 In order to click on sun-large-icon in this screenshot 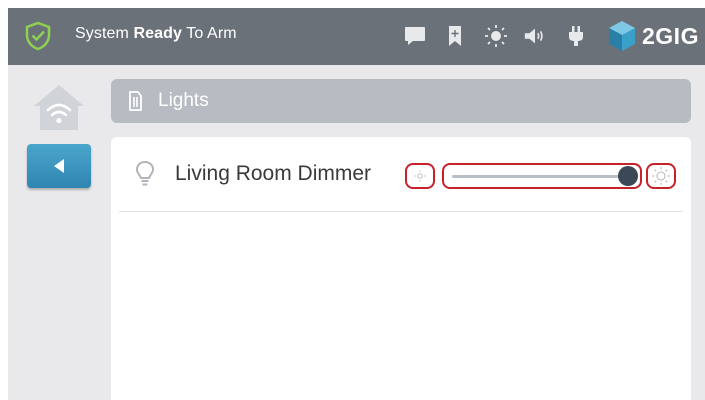, I will do `click(661, 176)`.